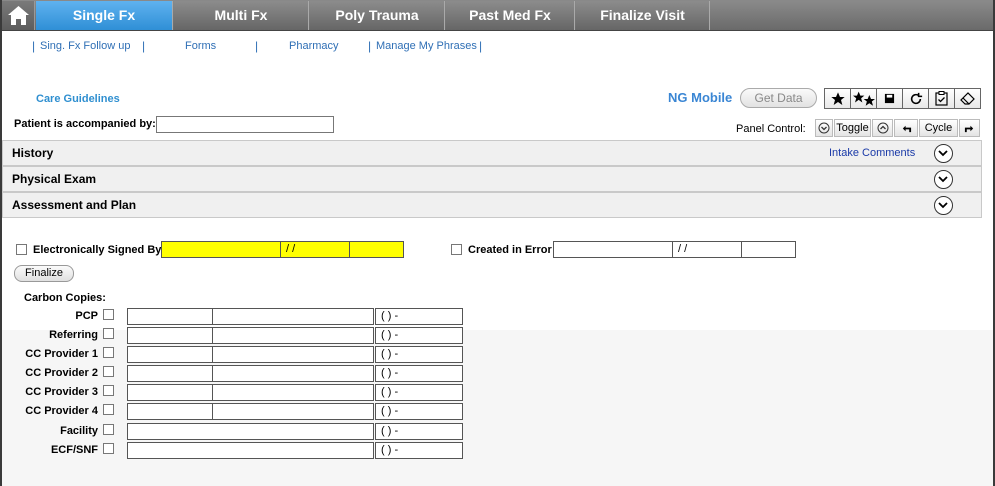 The width and height of the screenshot is (995, 486). What do you see at coordinates (61, 373) in the screenshot?
I see `cc-label-cc-provider-2: CC Provider 2` at bounding box center [61, 373].